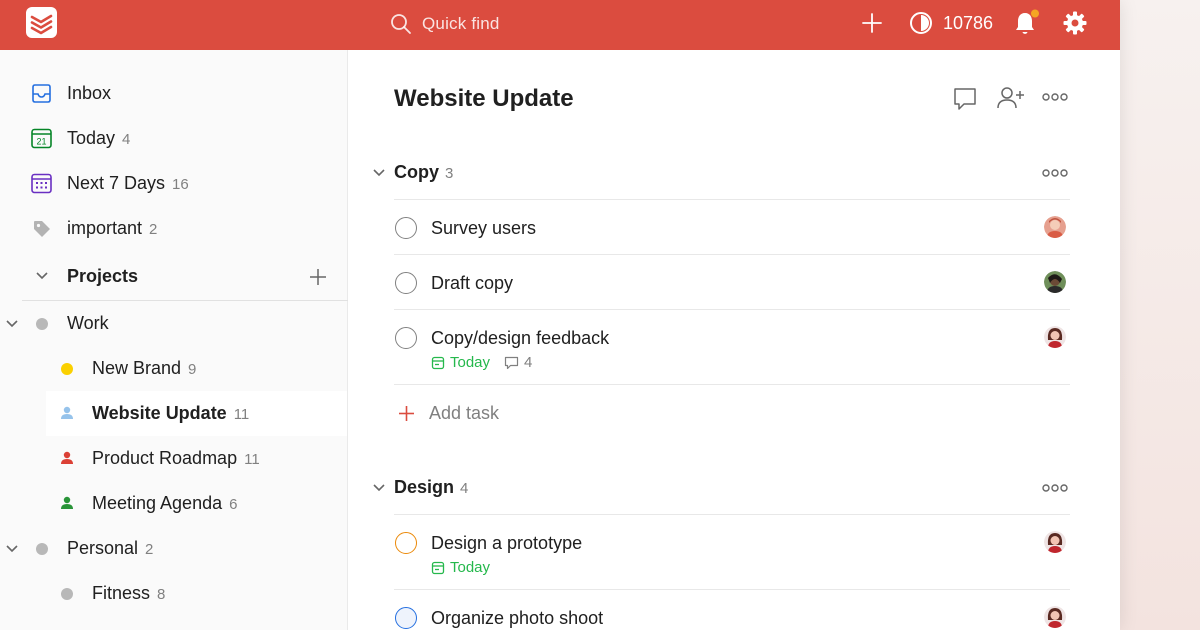 The height and width of the screenshot is (630, 1200). Describe the element at coordinates (161, 594) in the screenshot. I see `sidebar-item-count: 8` at that location.